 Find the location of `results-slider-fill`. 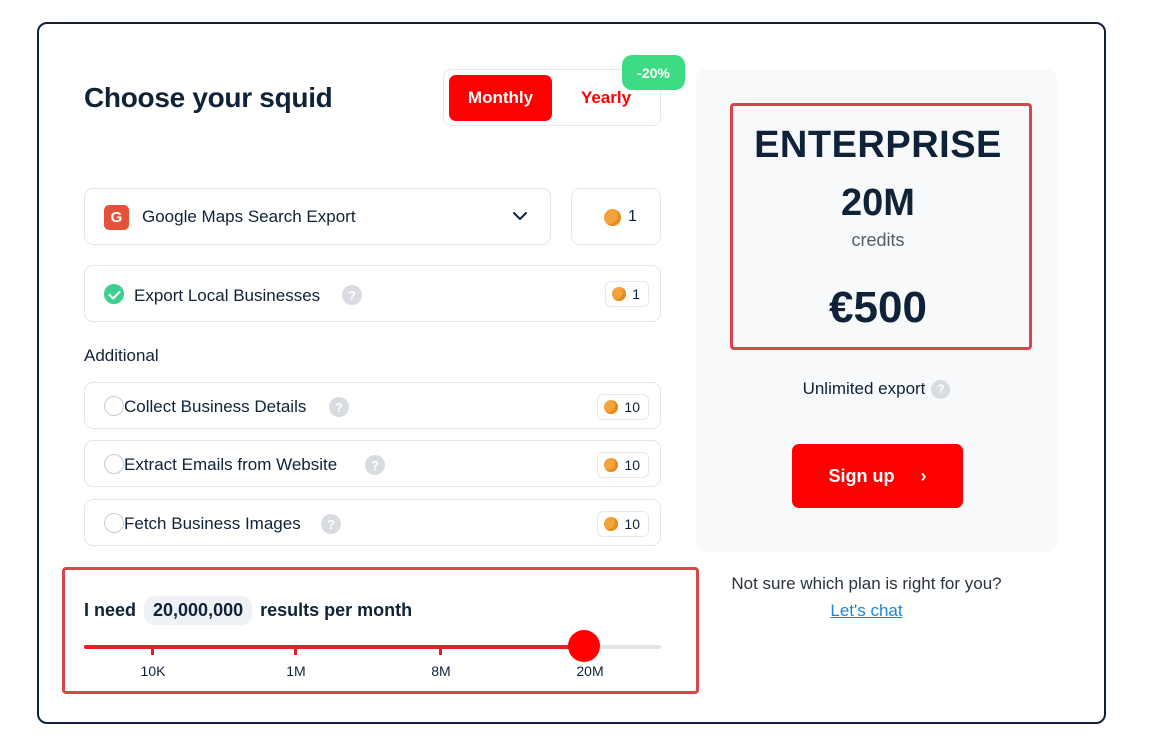

results-slider-fill is located at coordinates (334, 647).